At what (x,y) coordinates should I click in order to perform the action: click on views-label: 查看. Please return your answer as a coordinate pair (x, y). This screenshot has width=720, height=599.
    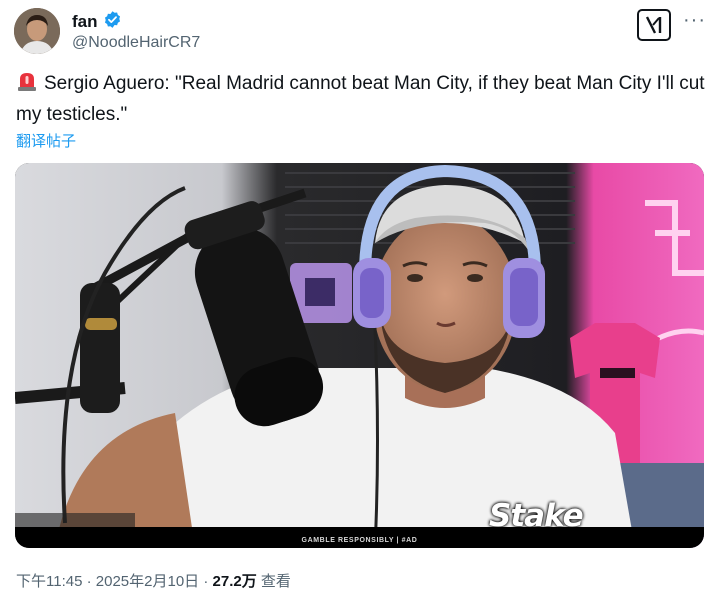
    Looking at the image, I should click on (275, 581).